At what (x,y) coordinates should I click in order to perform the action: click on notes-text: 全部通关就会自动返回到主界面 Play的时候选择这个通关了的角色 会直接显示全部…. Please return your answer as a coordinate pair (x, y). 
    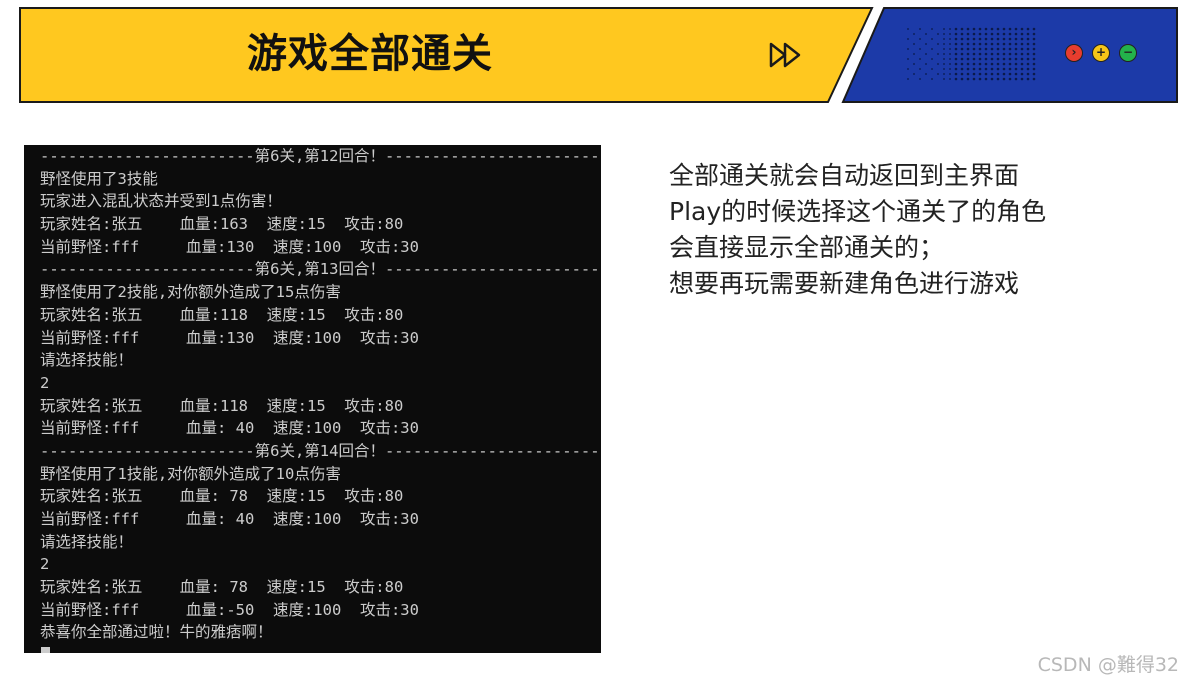
    Looking at the image, I should click on (904, 230).